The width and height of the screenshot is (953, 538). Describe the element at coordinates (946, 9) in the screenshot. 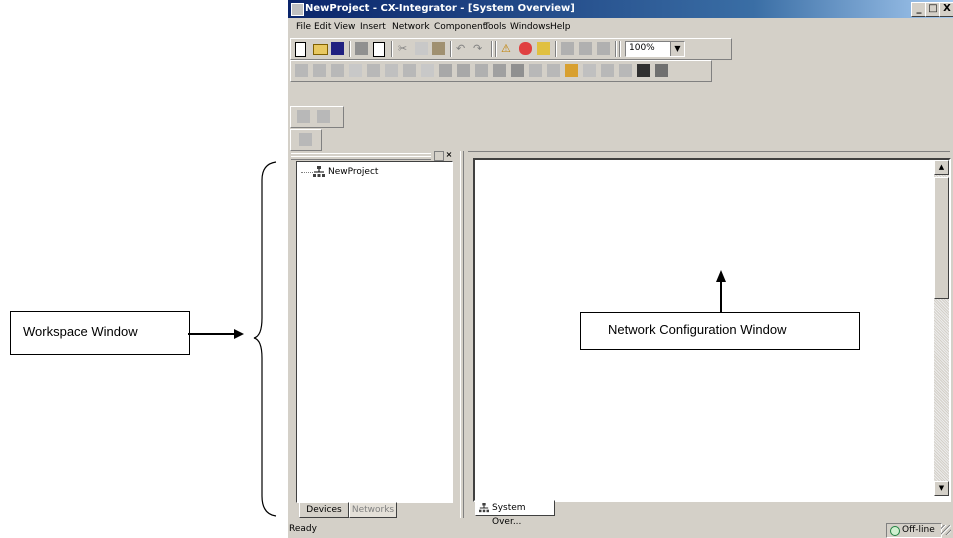

I see `close-button: X` at that location.